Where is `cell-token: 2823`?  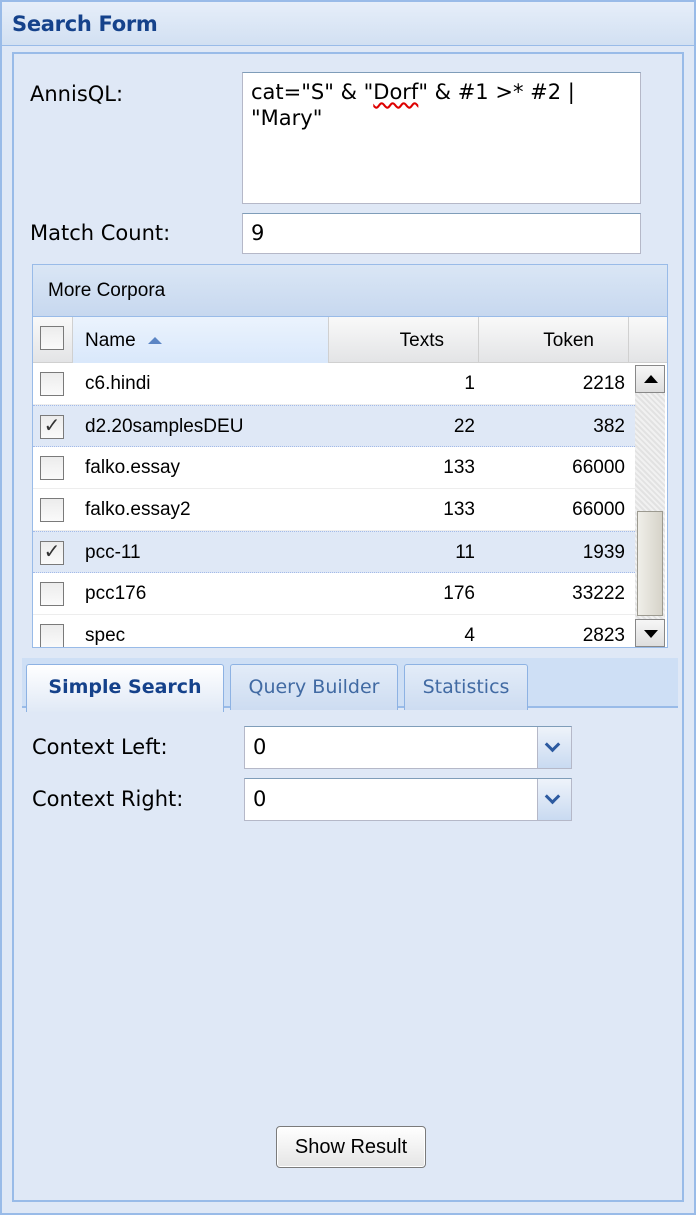
cell-token: 2823 is located at coordinates (603, 635).